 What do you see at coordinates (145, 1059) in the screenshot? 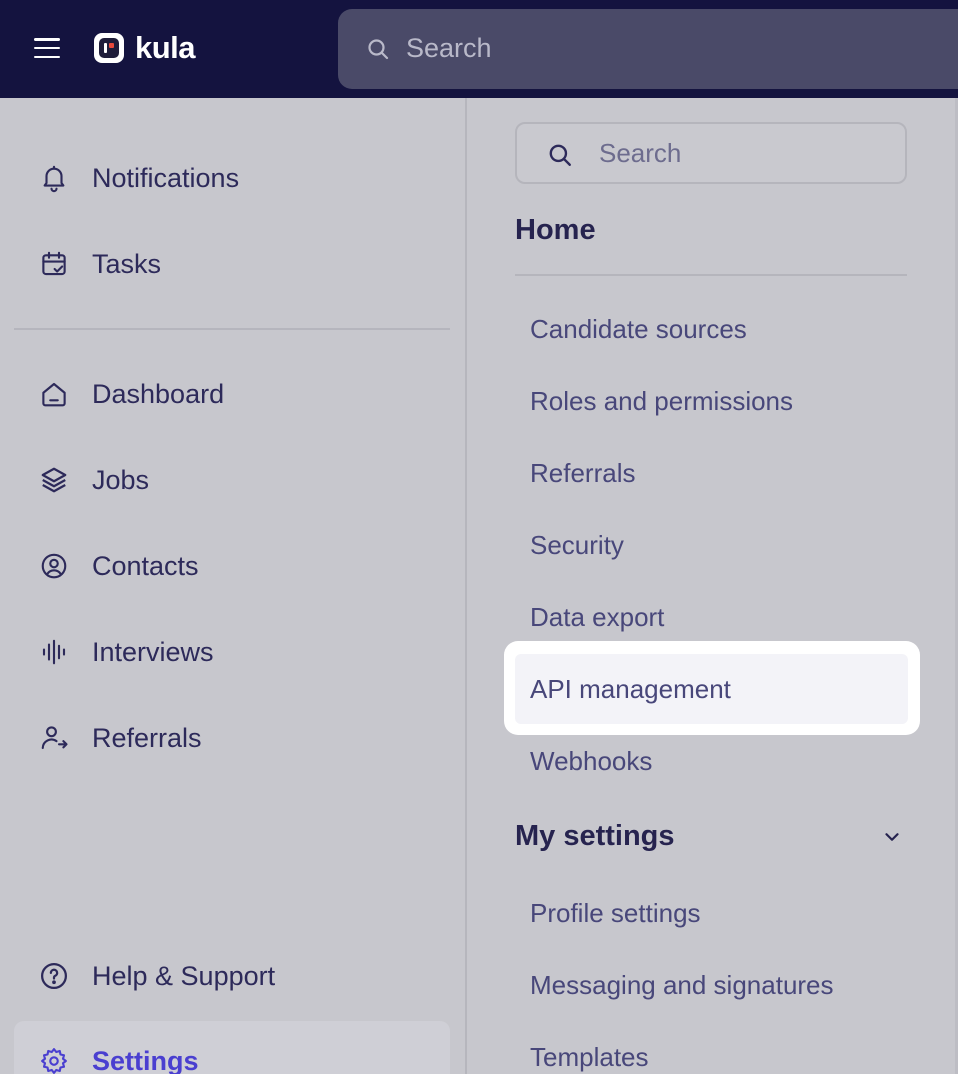
I see `sidebar-item-label: Settings` at bounding box center [145, 1059].